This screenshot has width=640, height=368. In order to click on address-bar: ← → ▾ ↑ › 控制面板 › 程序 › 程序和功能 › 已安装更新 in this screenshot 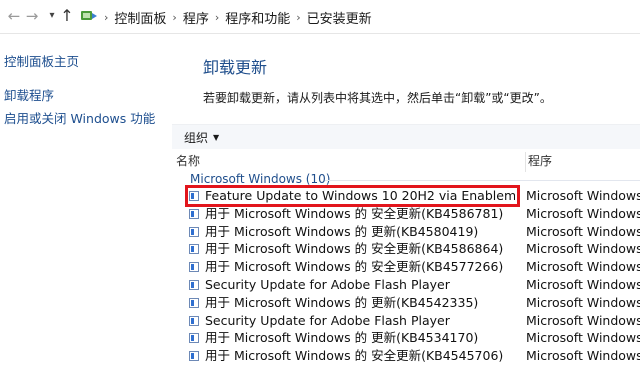, I will do `click(320, 17)`.